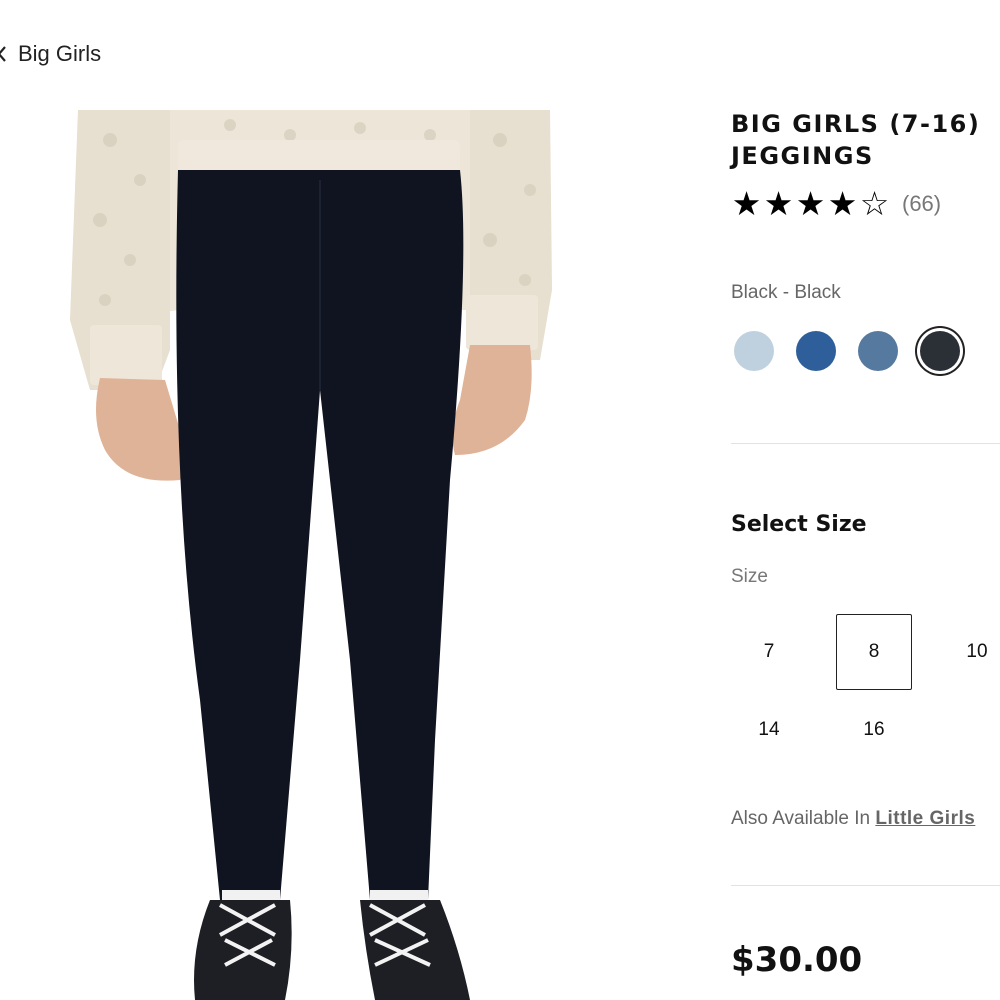  What do you see at coordinates (60, 53) in the screenshot?
I see `breadcrumb-label: Big Girls` at bounding box center [60, 53].